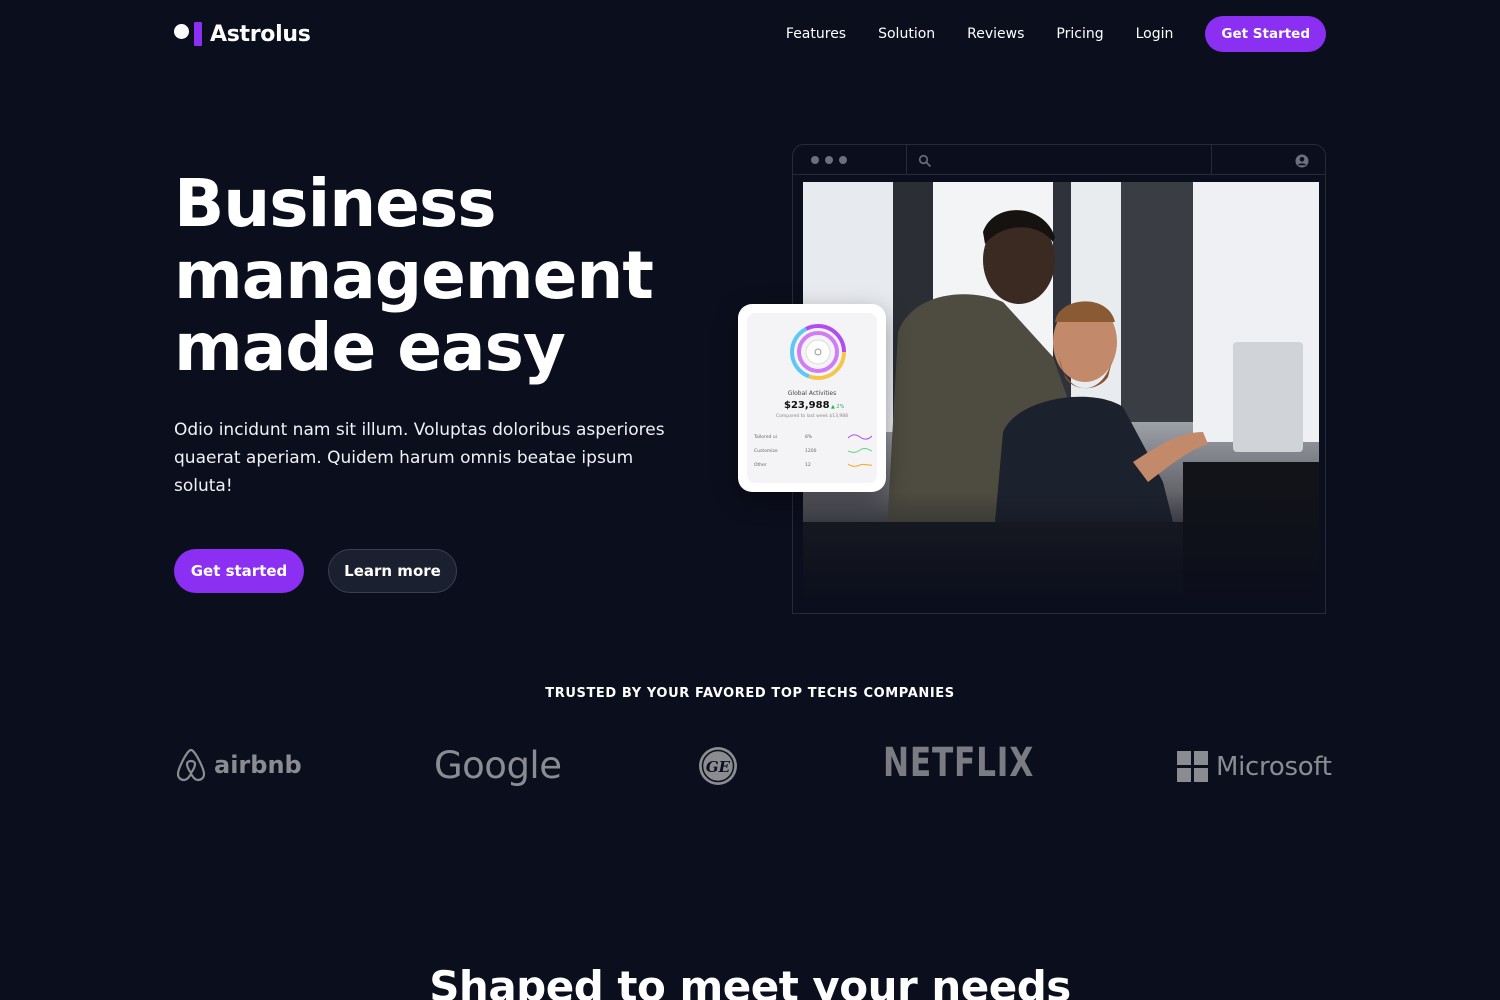  I want to click on microsoft-logo: Microsoft, so click(1254, 766).